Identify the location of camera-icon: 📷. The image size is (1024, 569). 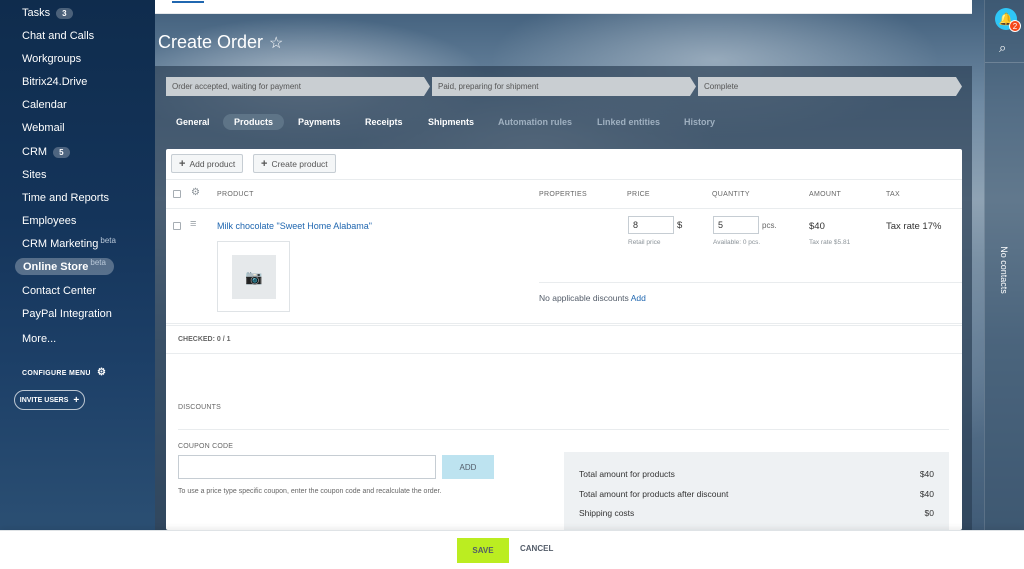
(254, 277).